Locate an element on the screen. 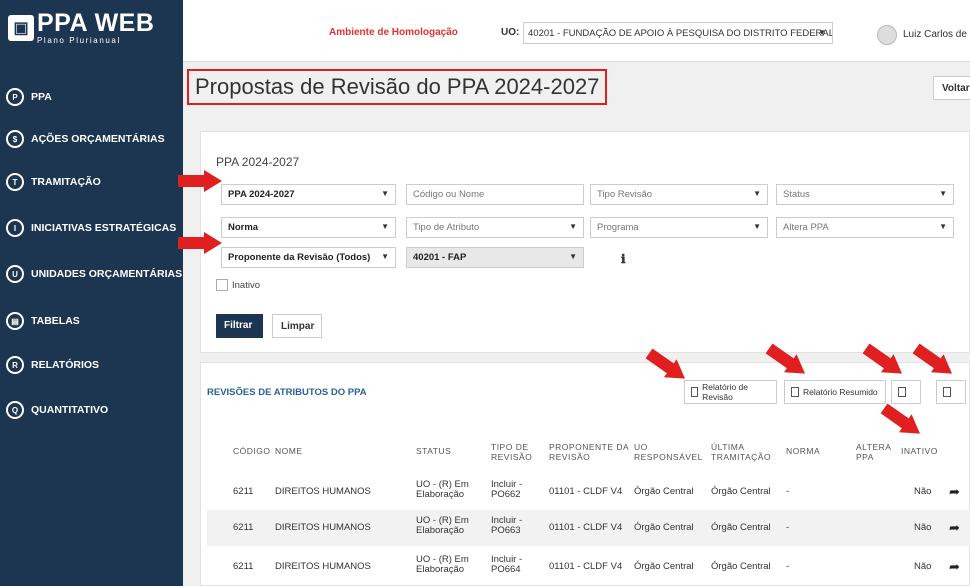 The height and width of the screenshot is (586, 970). sidebar-item-tabelas: ▤ TABELAS is located at coordinates (43, 321).